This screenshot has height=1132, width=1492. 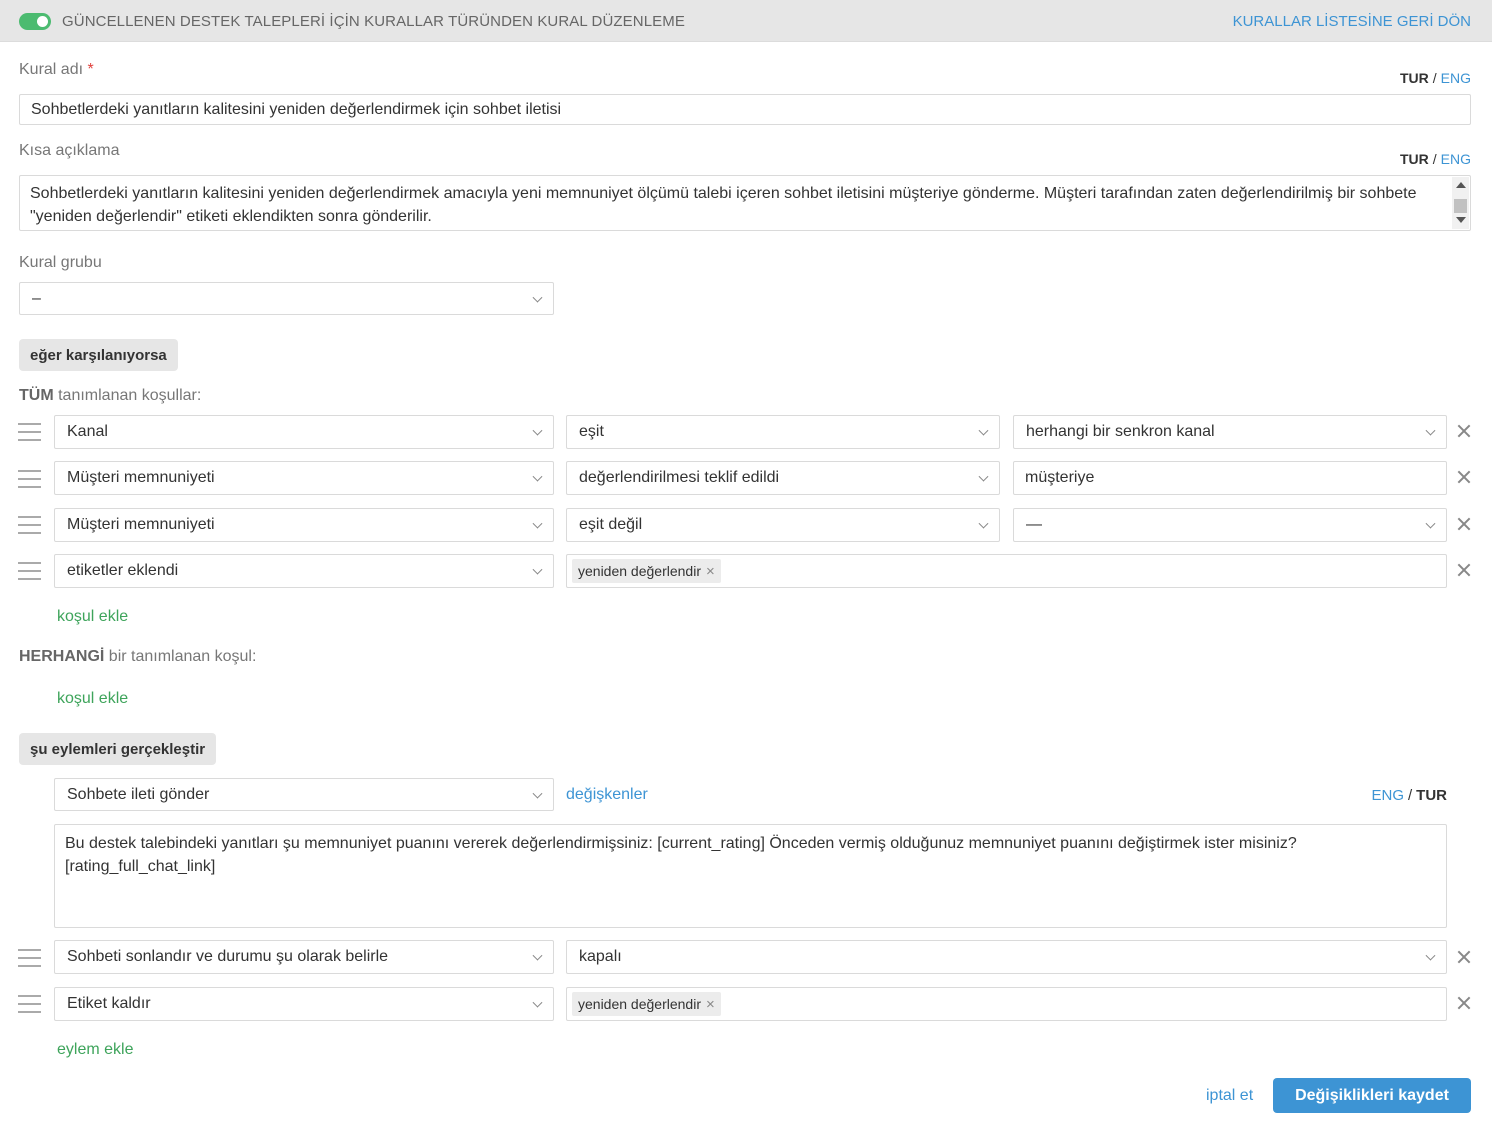 I want to click on condition-operator-value: eşit değil, so click(x=611, y=524).